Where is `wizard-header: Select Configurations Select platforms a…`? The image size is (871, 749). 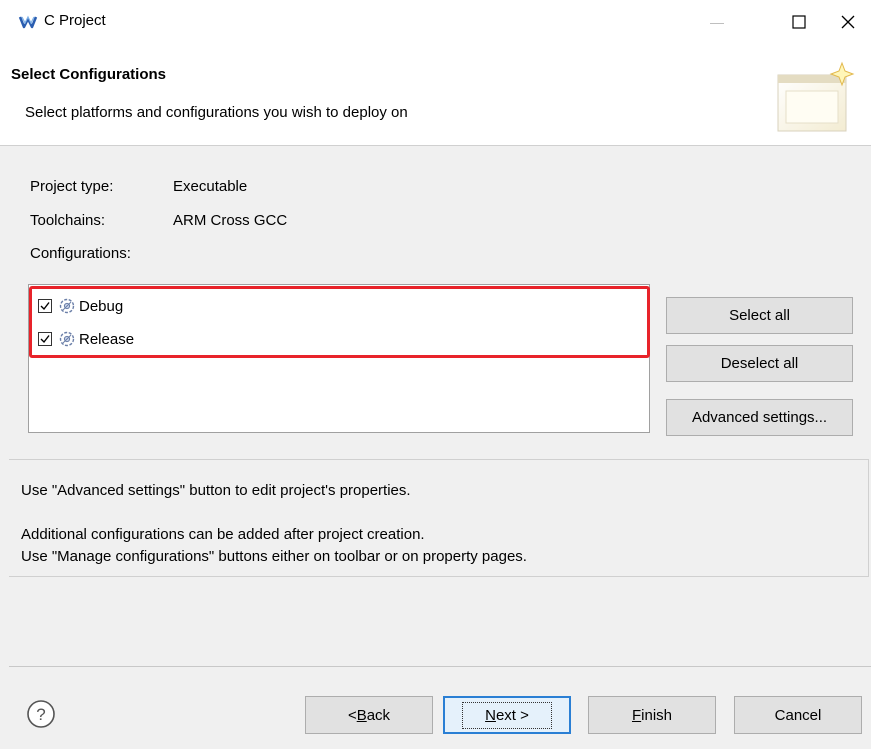 wizard-header: Select Configurations Select platforms a… is located at coordinates (435, 95).